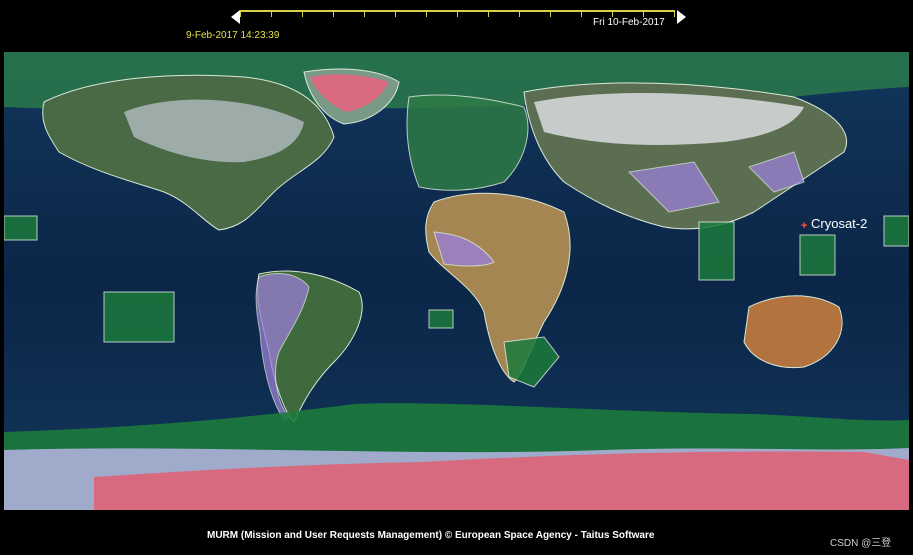  I want to click on timeline-back-arrow-icon, so click(235, 17).